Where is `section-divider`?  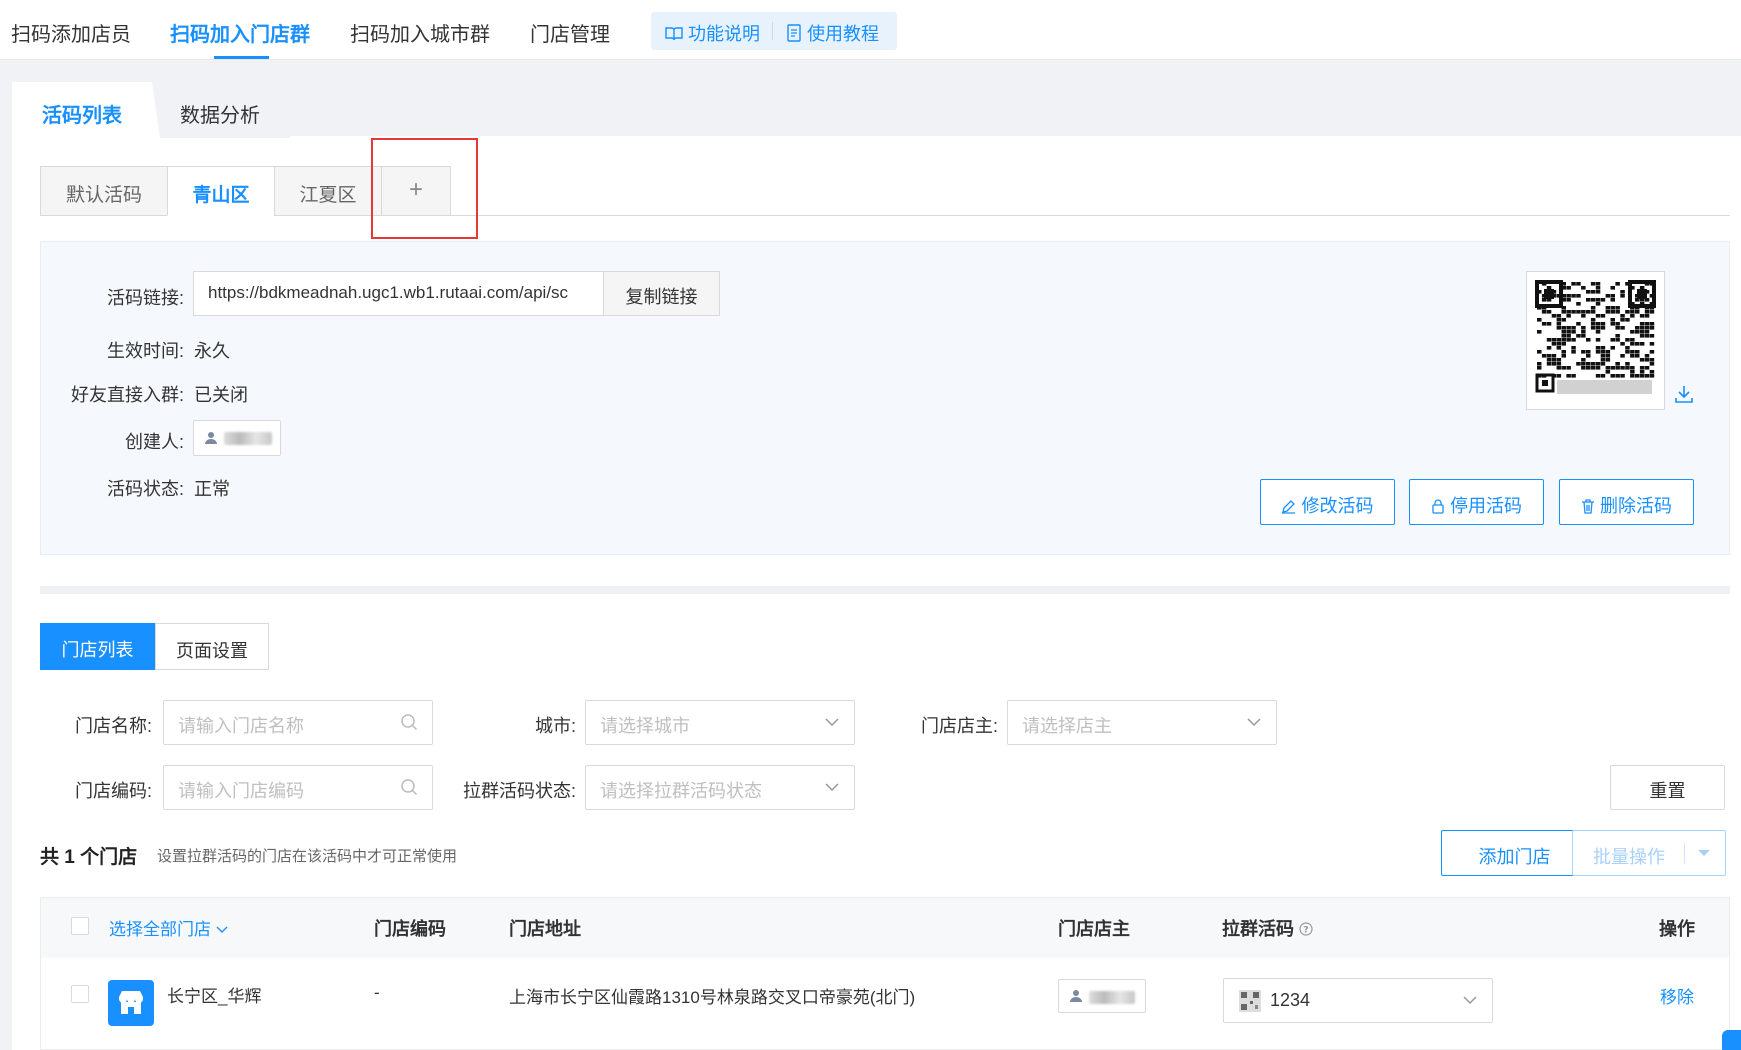 section-divider is located at coordinates (885, 590).